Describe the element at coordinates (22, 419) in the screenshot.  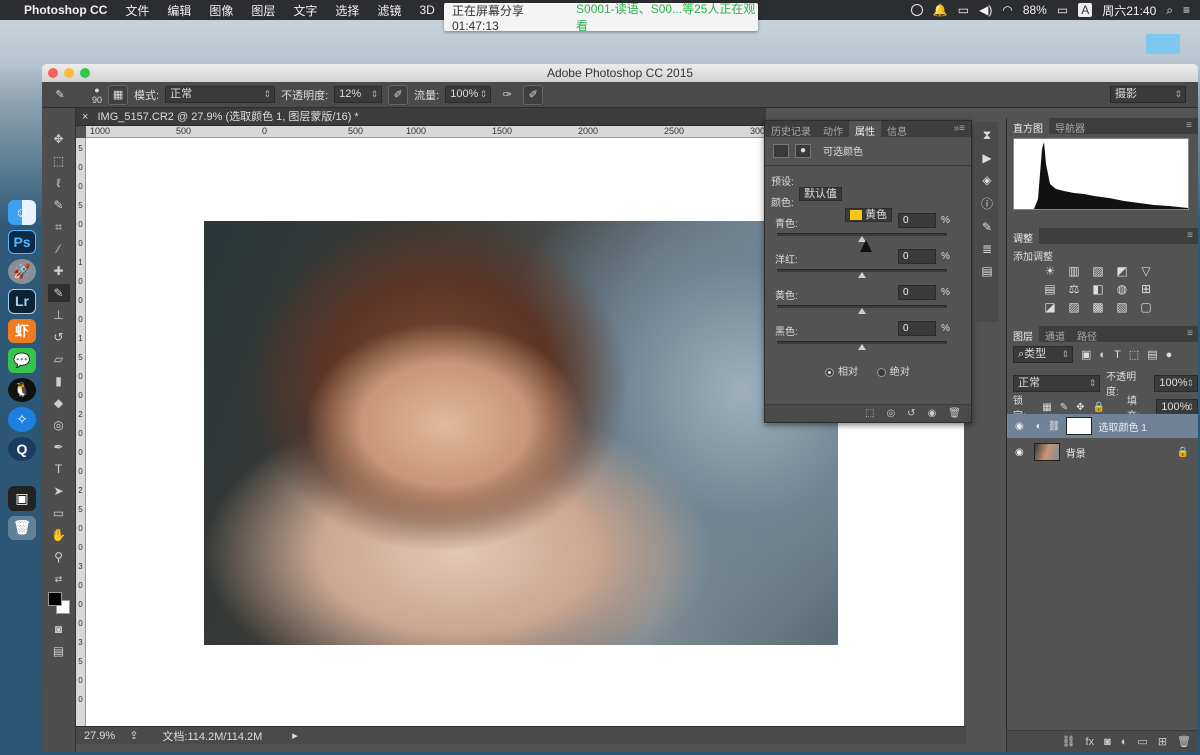
I see `safari-icon: ✧` at that location.